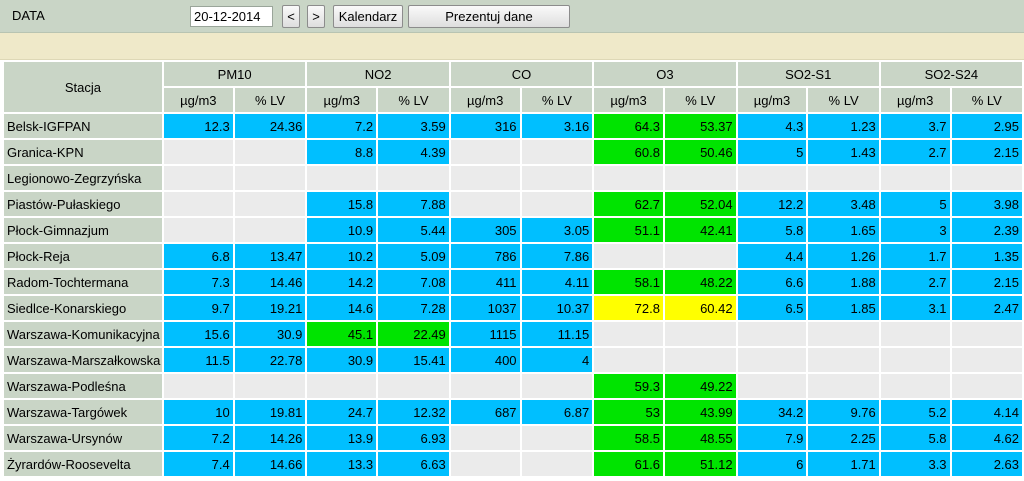 The width and height of the screenshot is (1024, 481). What do you see at coordinates (628, 230) in the screenshot?
I see `concentration-cell: 51.1` at bounding box center [628, 230].